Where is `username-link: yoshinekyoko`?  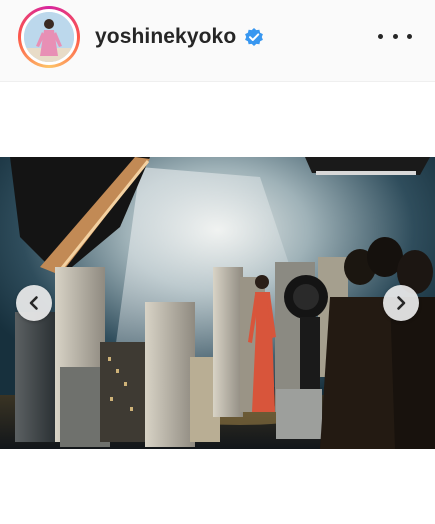
username-link: yoshinekyoko is located at coordinates (165, 37).